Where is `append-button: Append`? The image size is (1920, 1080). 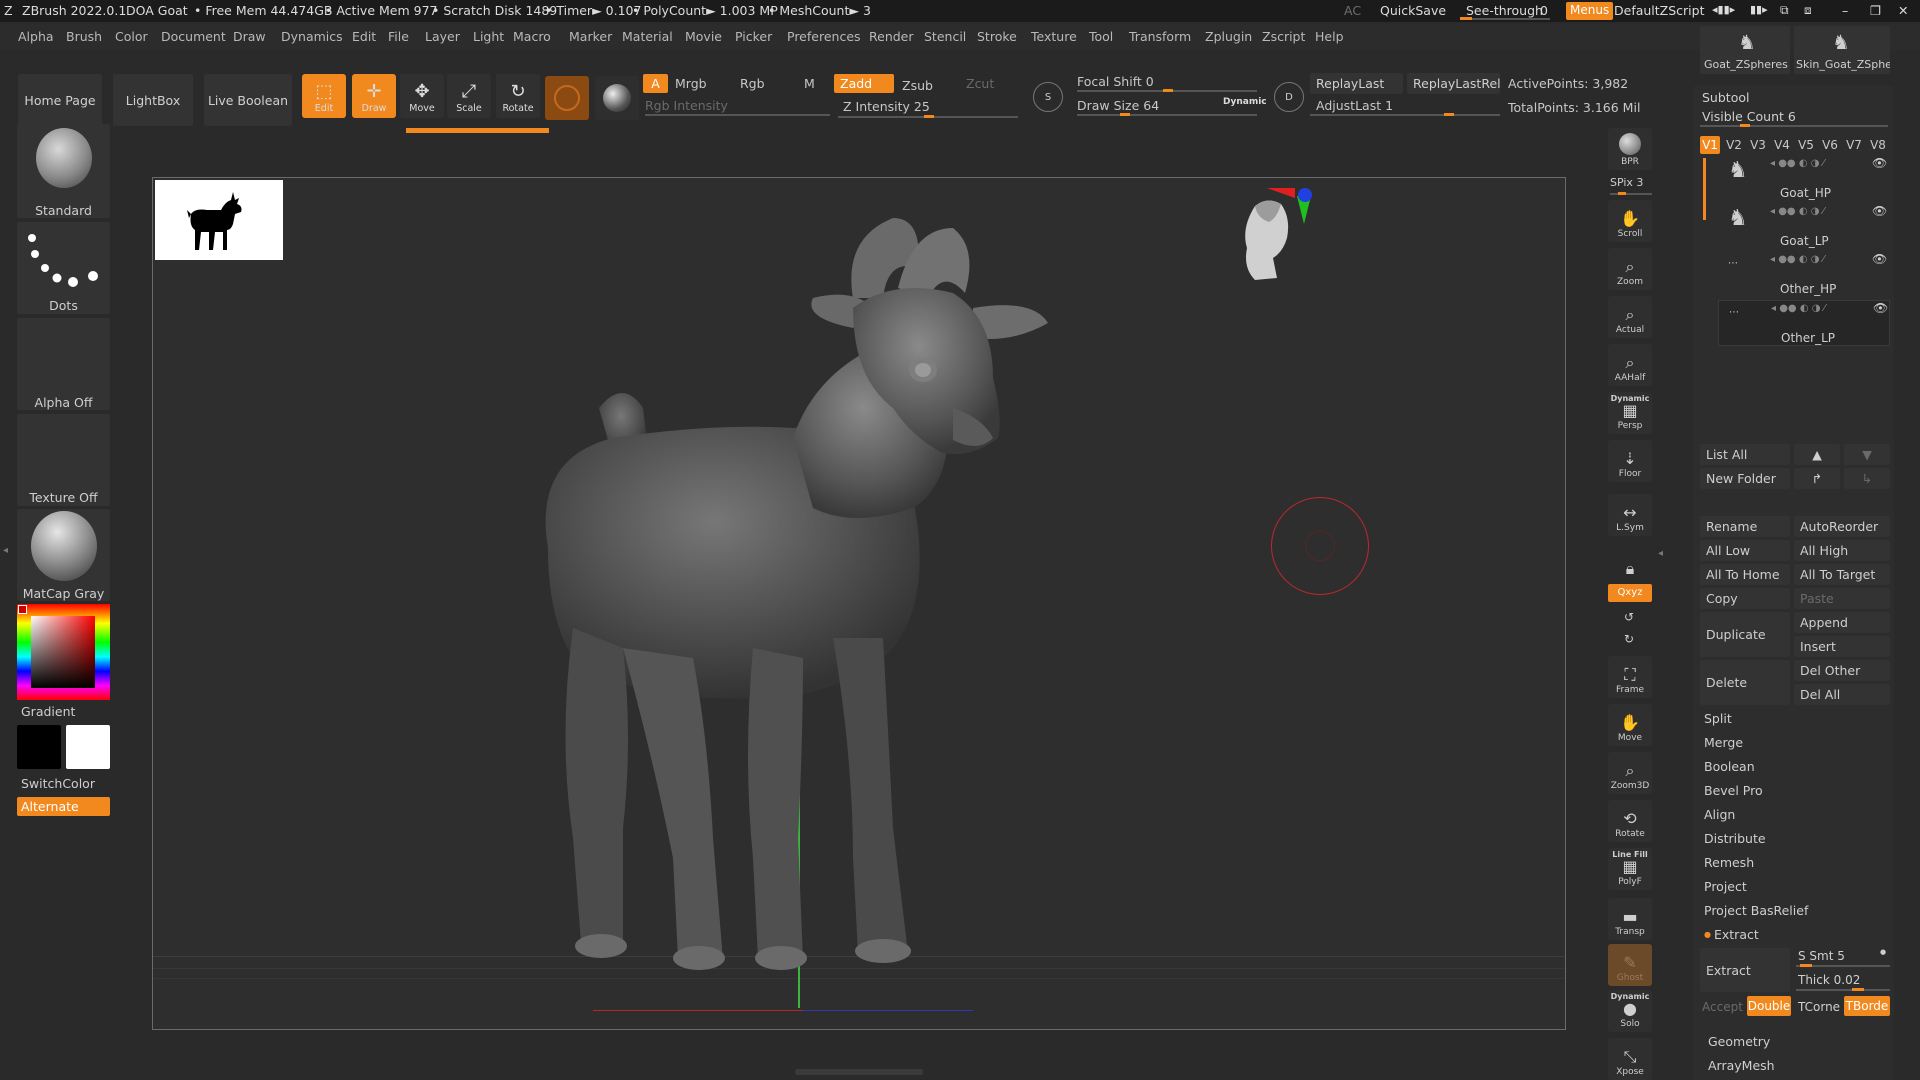 append-button: Append is located at coordinates (1842, 622).